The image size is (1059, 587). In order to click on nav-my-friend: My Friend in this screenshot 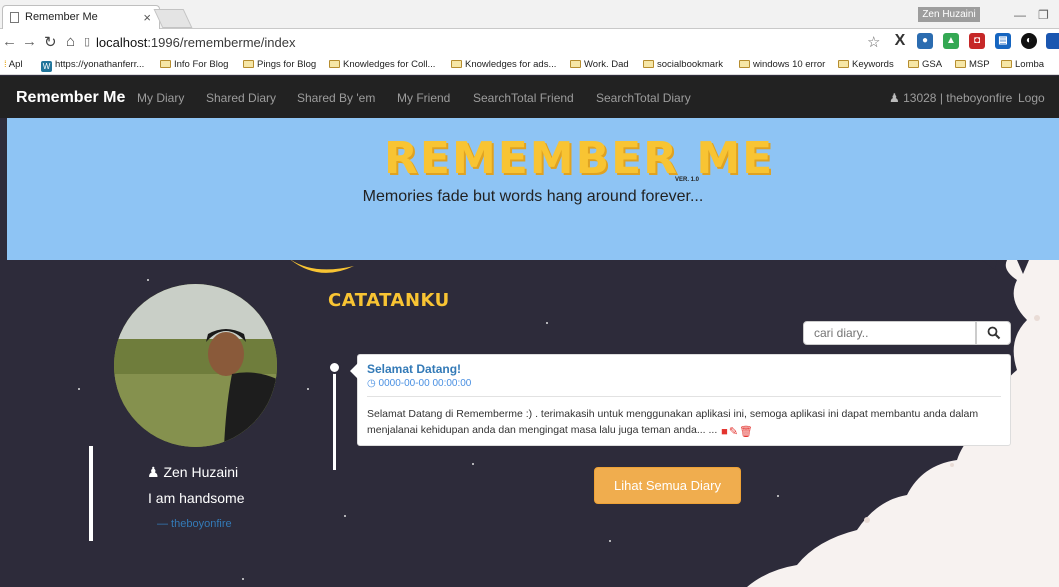, I will do `click(423, 98)`.